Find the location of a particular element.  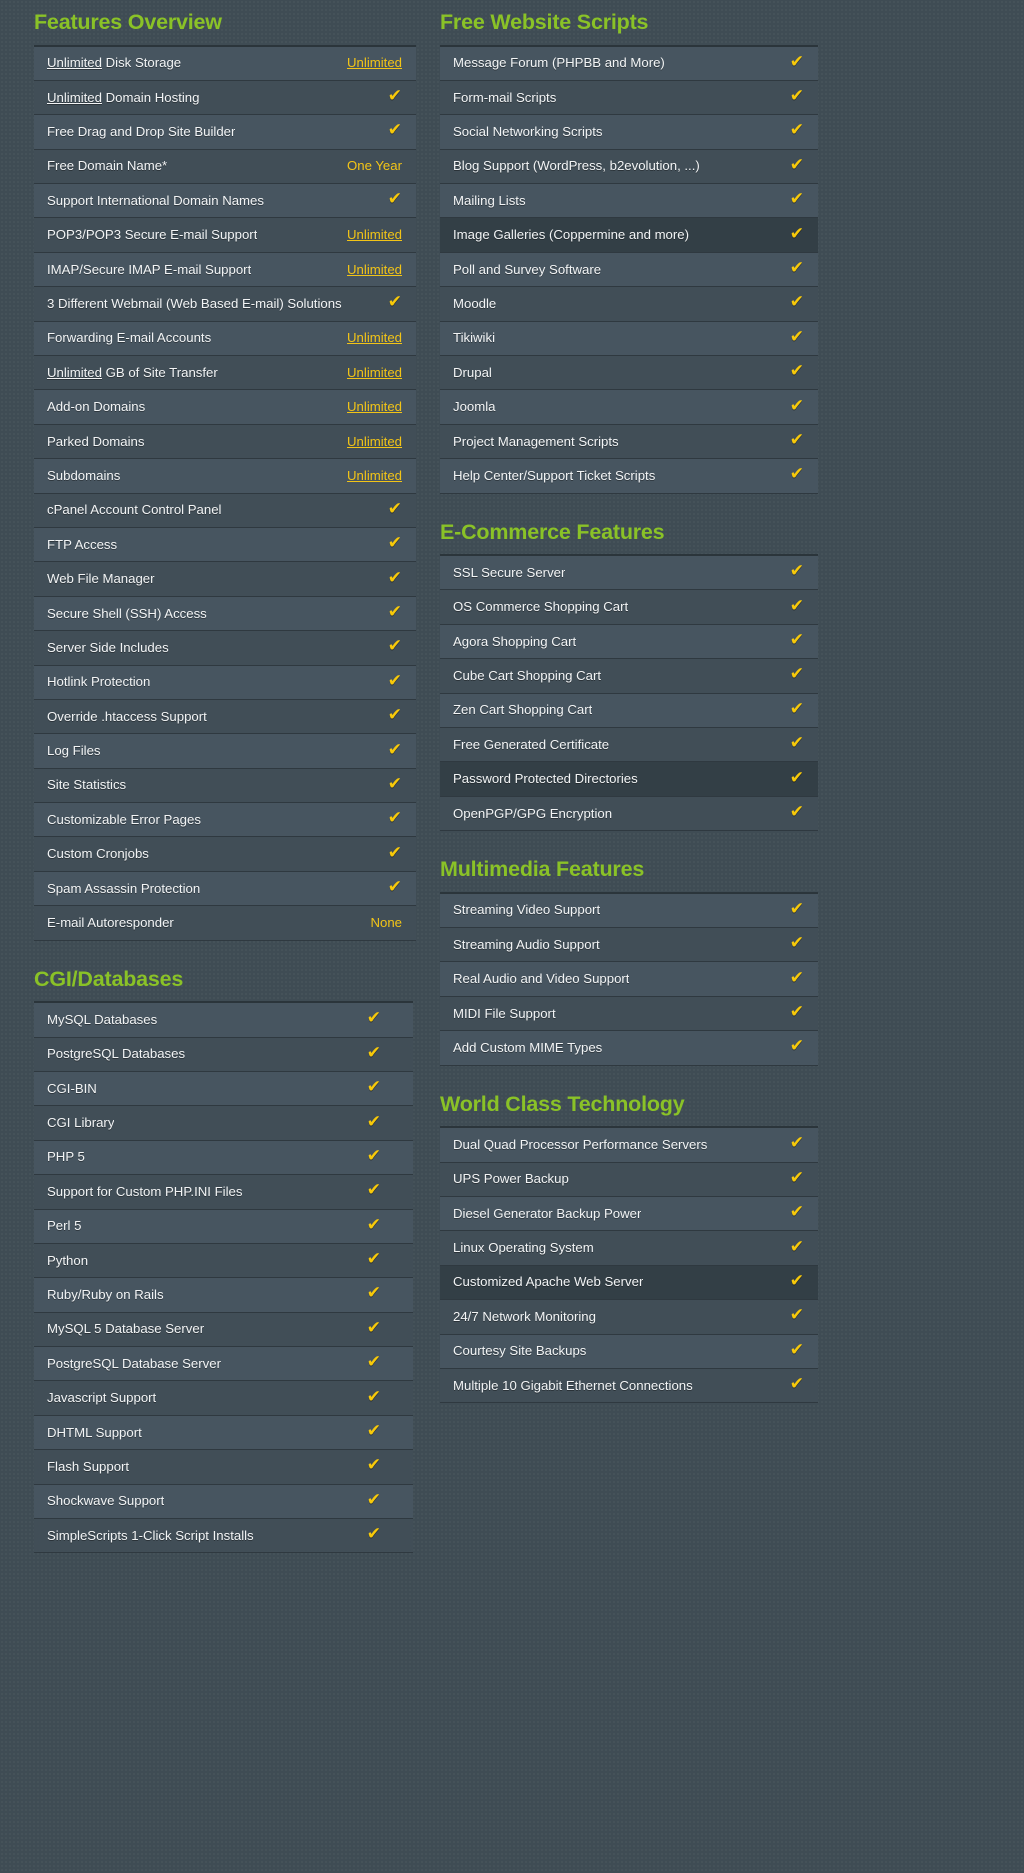

feature-label: E-mail Autoresponder is located at coordinates (110, 923).